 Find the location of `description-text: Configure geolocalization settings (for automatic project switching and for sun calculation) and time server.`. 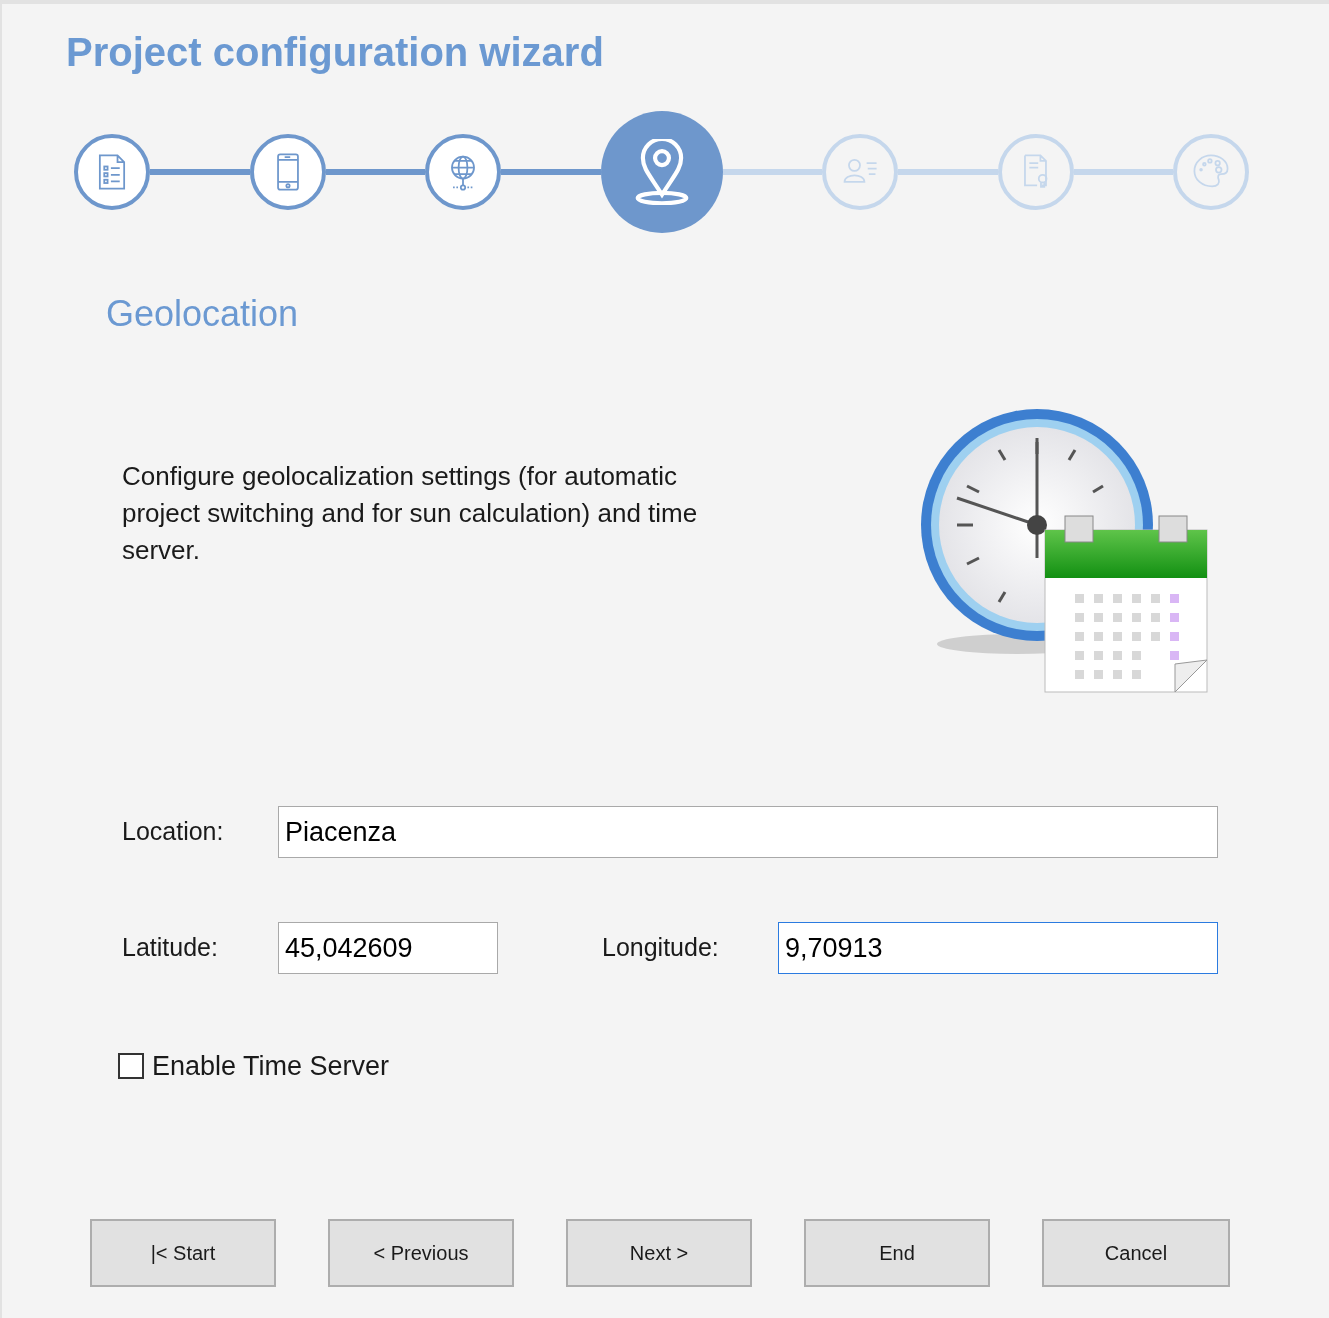

description-text: Configure geolocalization settings (for automatic project switching and for sun calculation) and time server. is located at coordinates (410, 513).